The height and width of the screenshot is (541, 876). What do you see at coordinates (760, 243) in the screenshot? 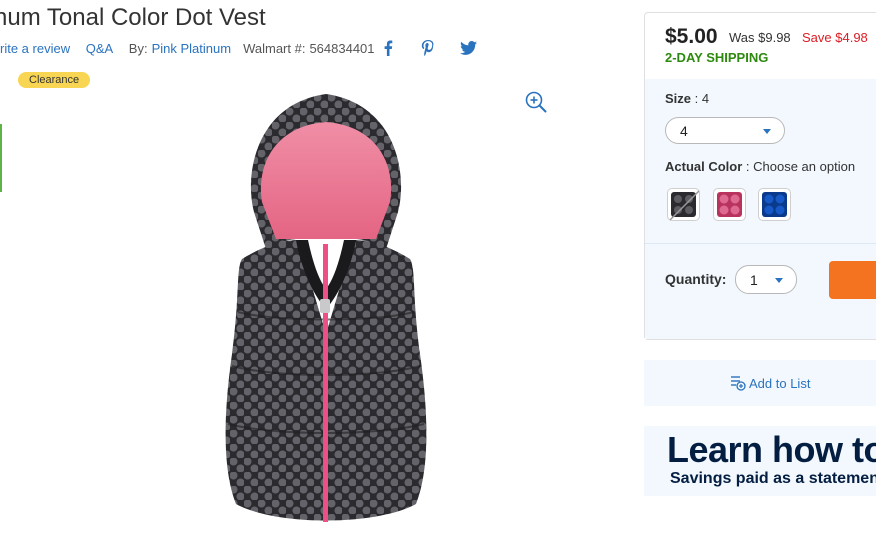
I see `divider` at bounding box center [760, 243].